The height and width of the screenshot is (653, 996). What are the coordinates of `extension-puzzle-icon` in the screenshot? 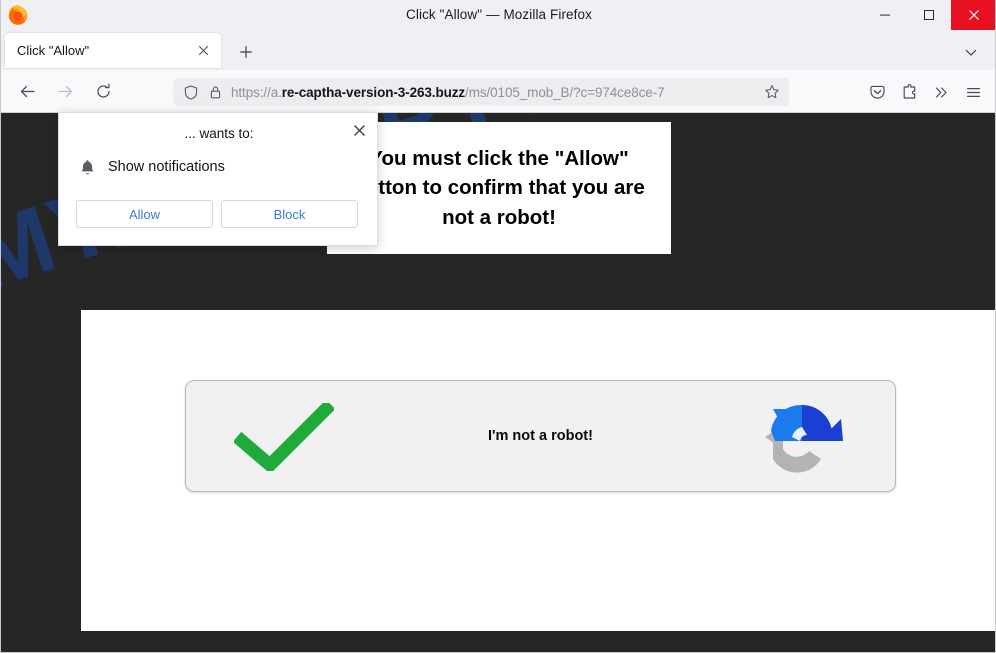 It's located at (909, 92).